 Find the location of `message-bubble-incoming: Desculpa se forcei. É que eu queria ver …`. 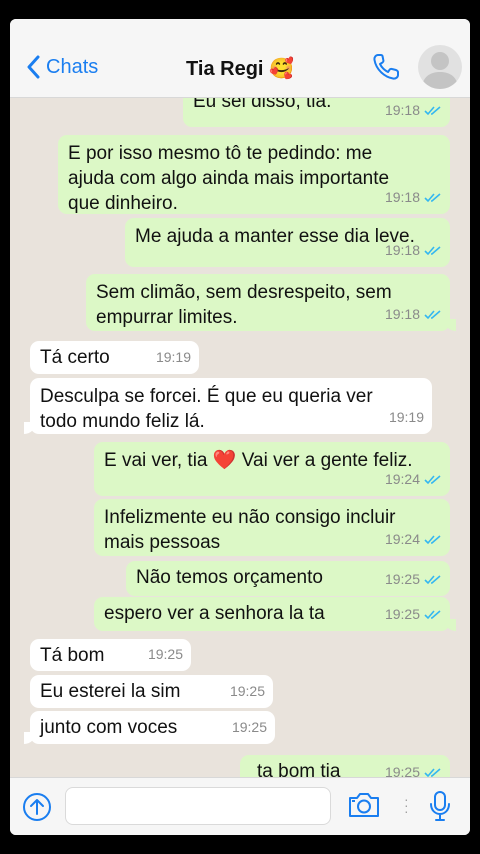

message-bubble-incoming: Desculpa se forcei. É que eu queria ver … is located at coordinates (228, 406).